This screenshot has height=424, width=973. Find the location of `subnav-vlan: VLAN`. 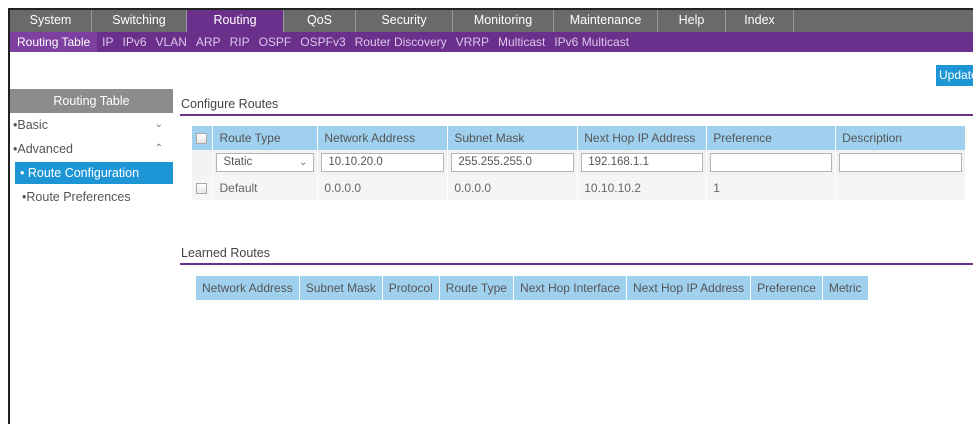

subnav-vlan: VLAN is located at coordinates (171, 42).